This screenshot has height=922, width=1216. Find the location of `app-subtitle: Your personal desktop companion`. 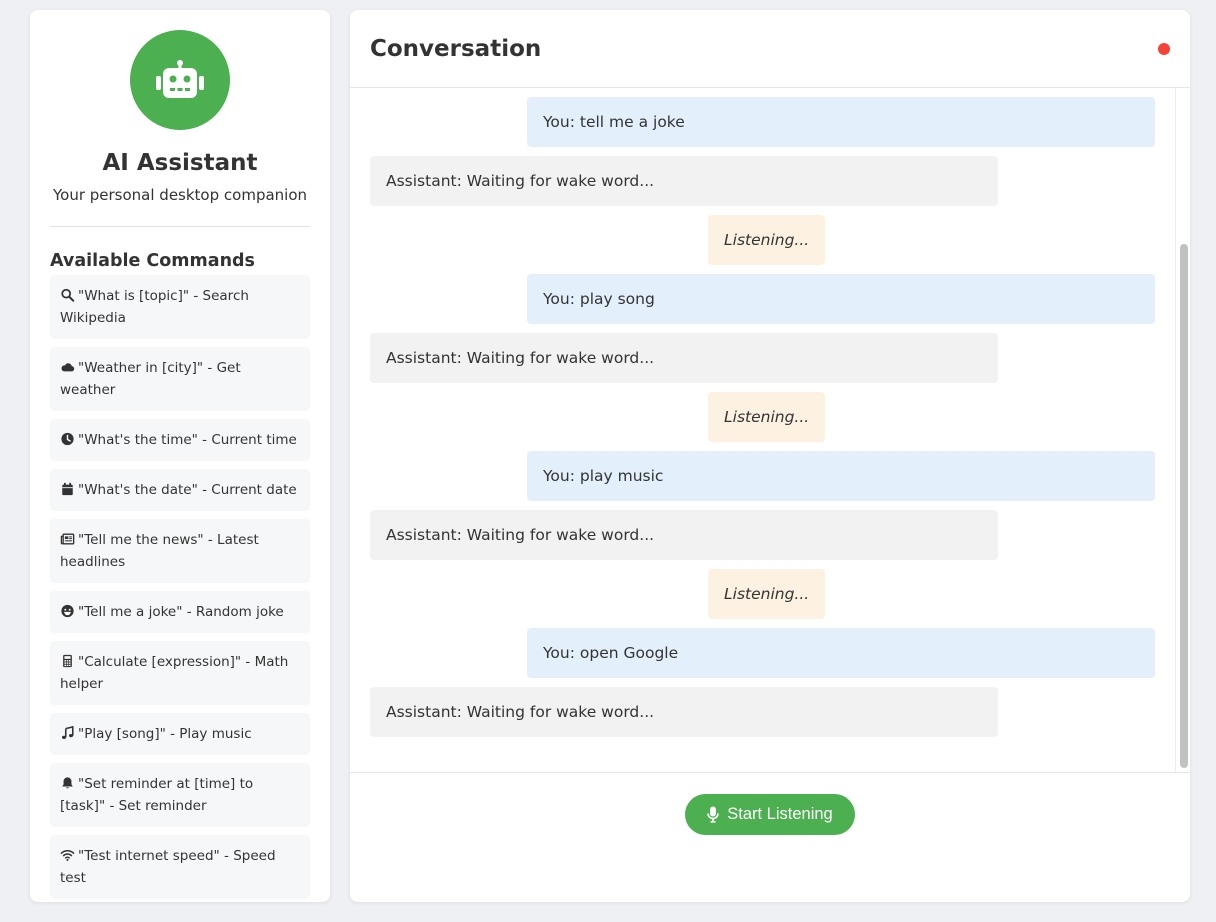

app-subtitle: Your personal desktop companion is located at coordinates (180, 195).